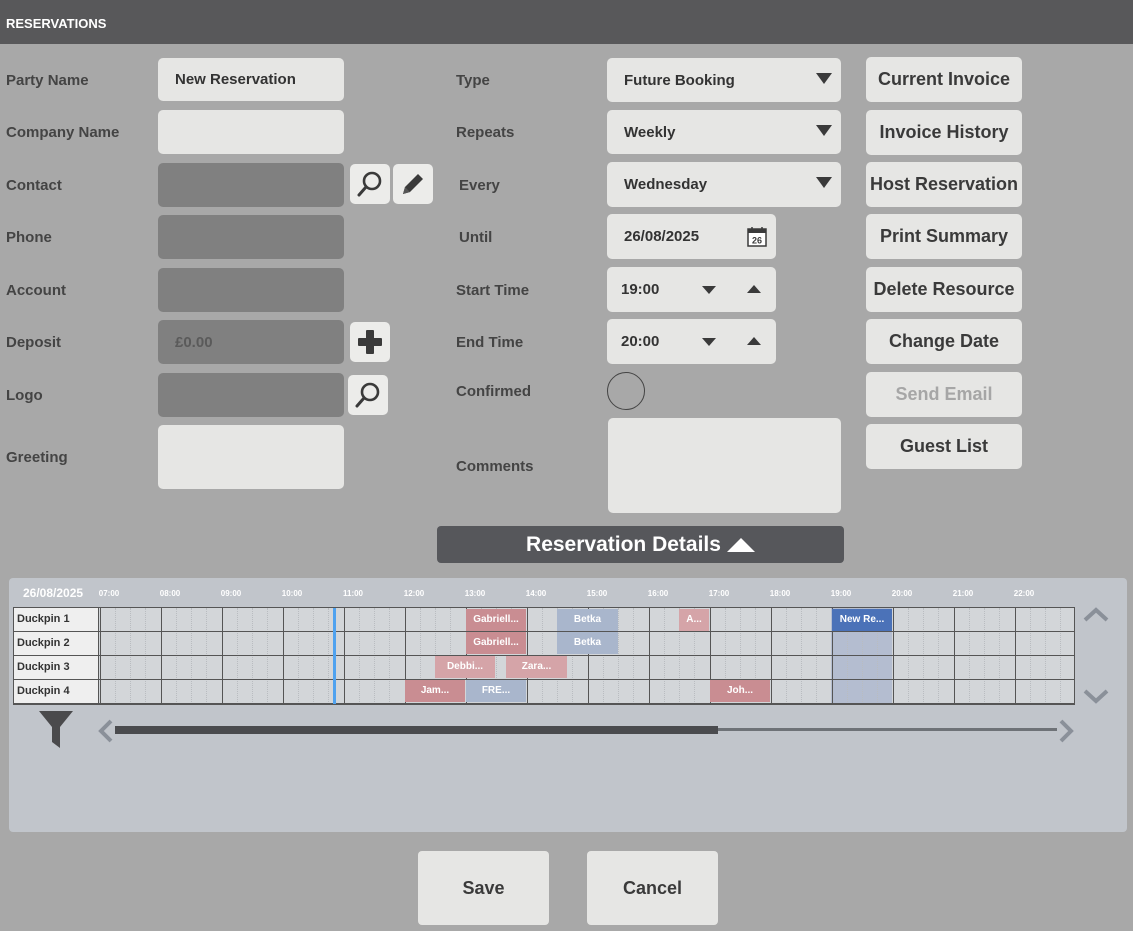 The image size is (1133, 931). Describe the element at coordinates (709, 290) in the screenshot. I see `start-time-decrement-icon` at that location.